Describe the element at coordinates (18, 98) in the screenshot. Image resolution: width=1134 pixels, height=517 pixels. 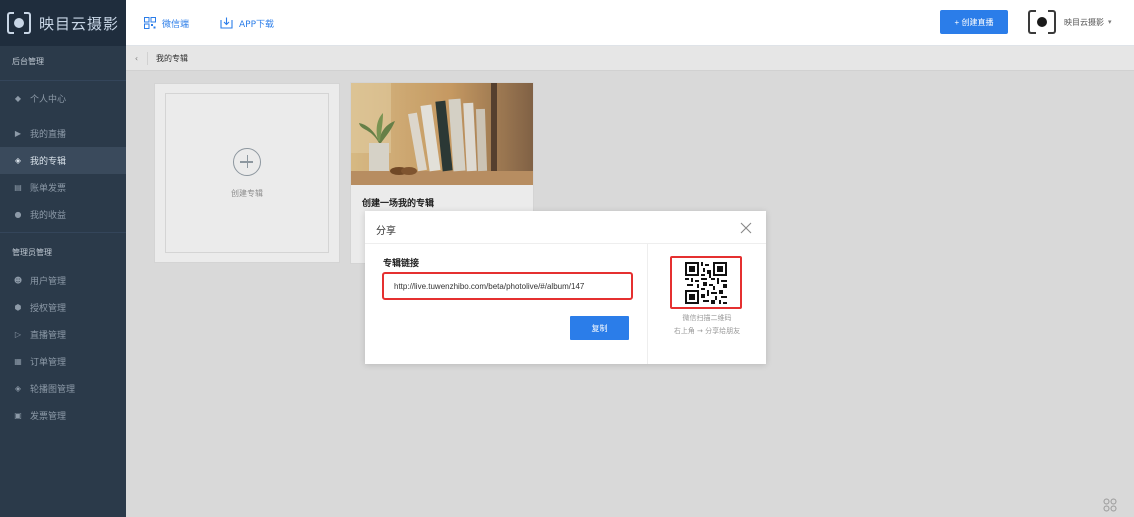
I see `diamond-icon: ◆` at that location.